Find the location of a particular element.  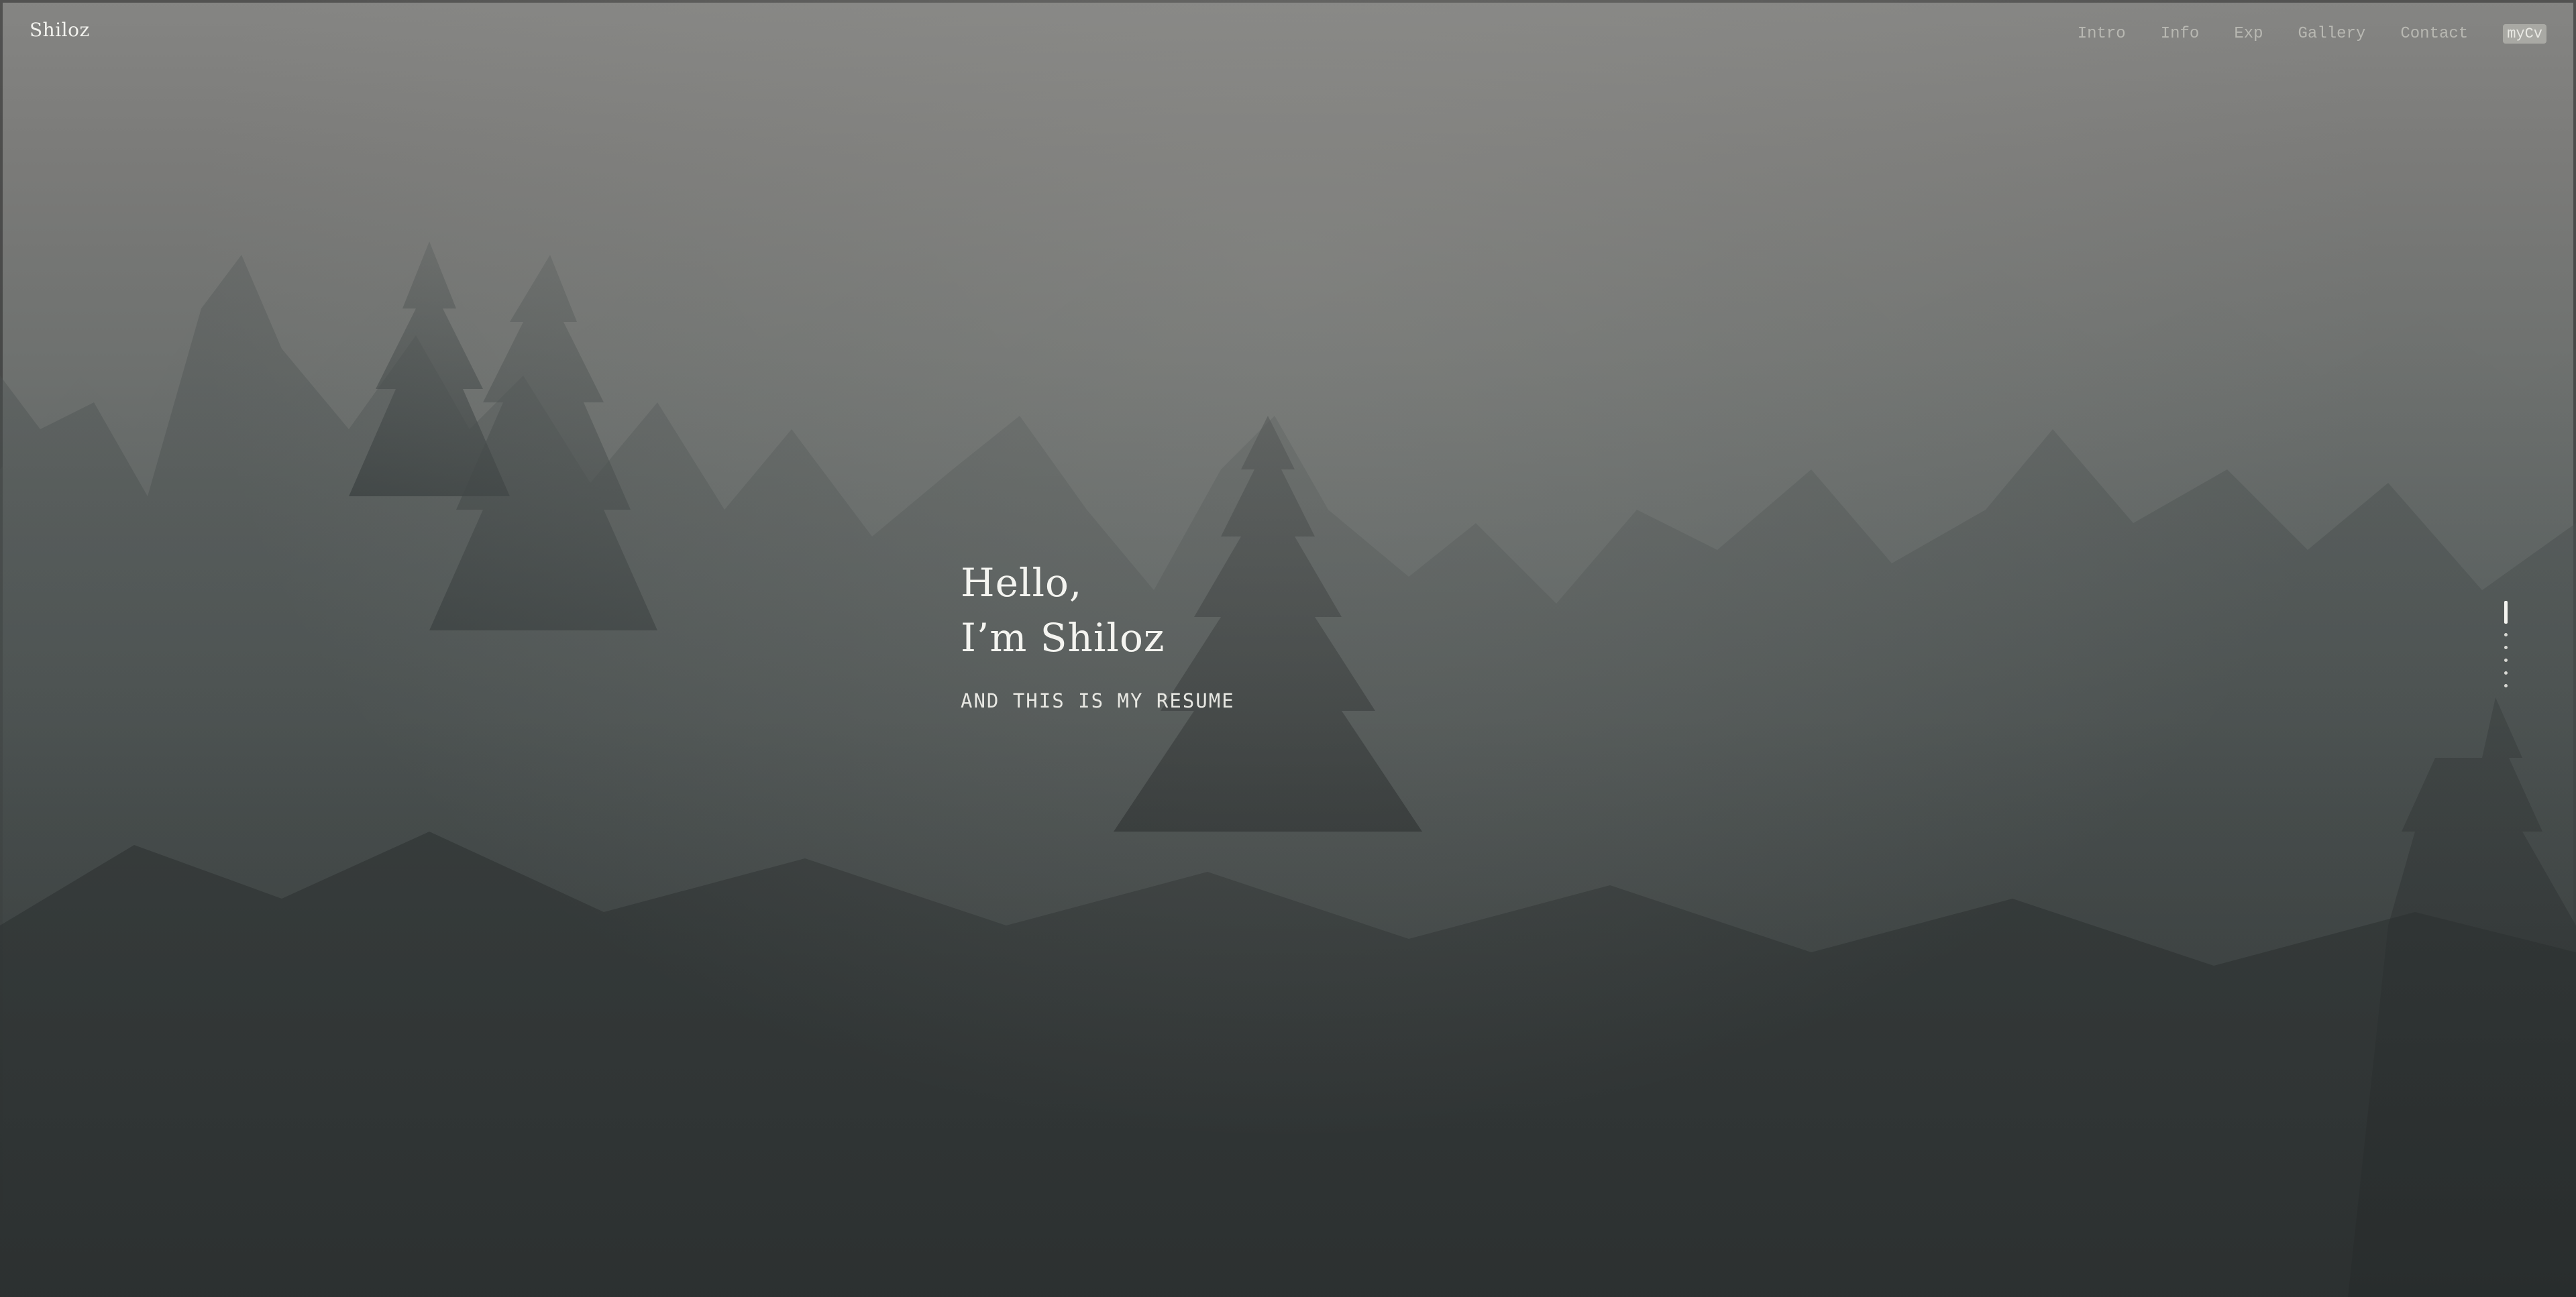

top-navigation: Intro Info Exp Gallery Contact myCv is located at coordinates (2312, 34).